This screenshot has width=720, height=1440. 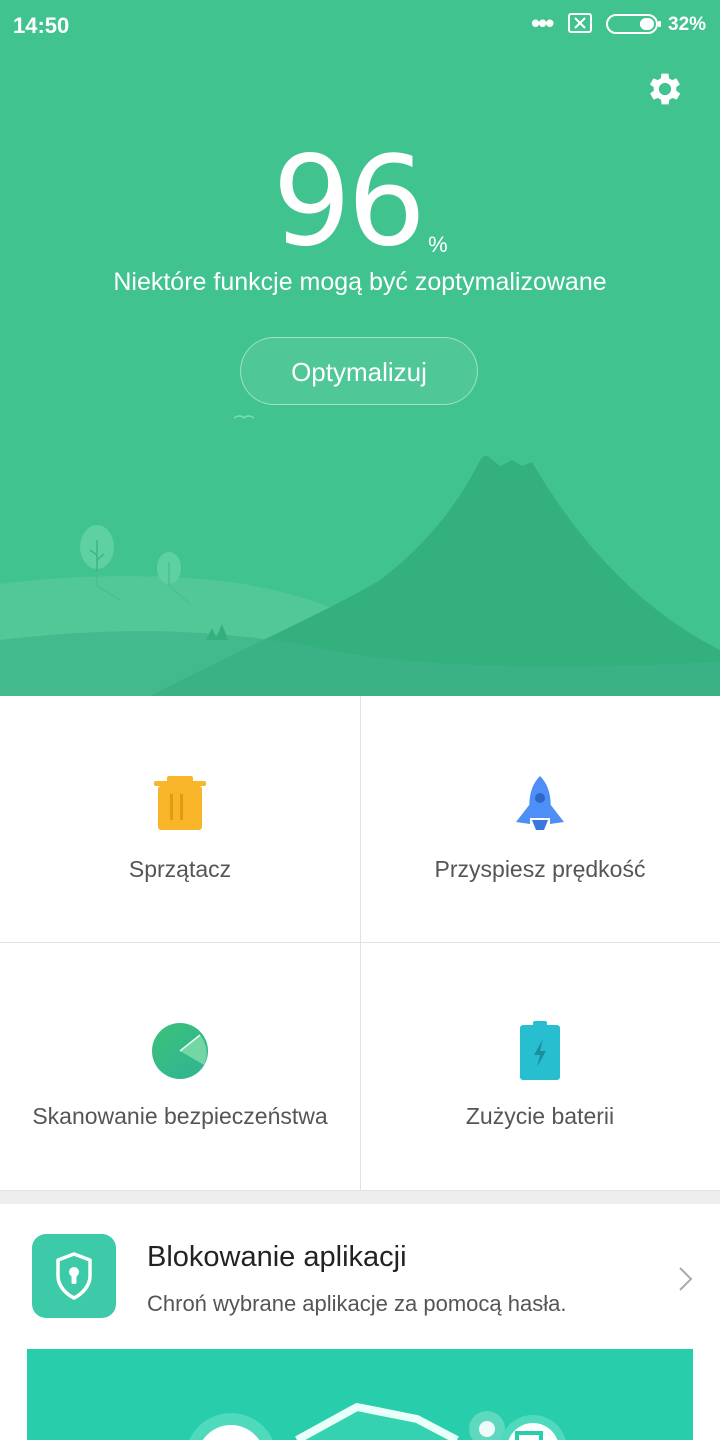 I want to click on tool-label: Sprzątacz, so click(x=180, y=869).